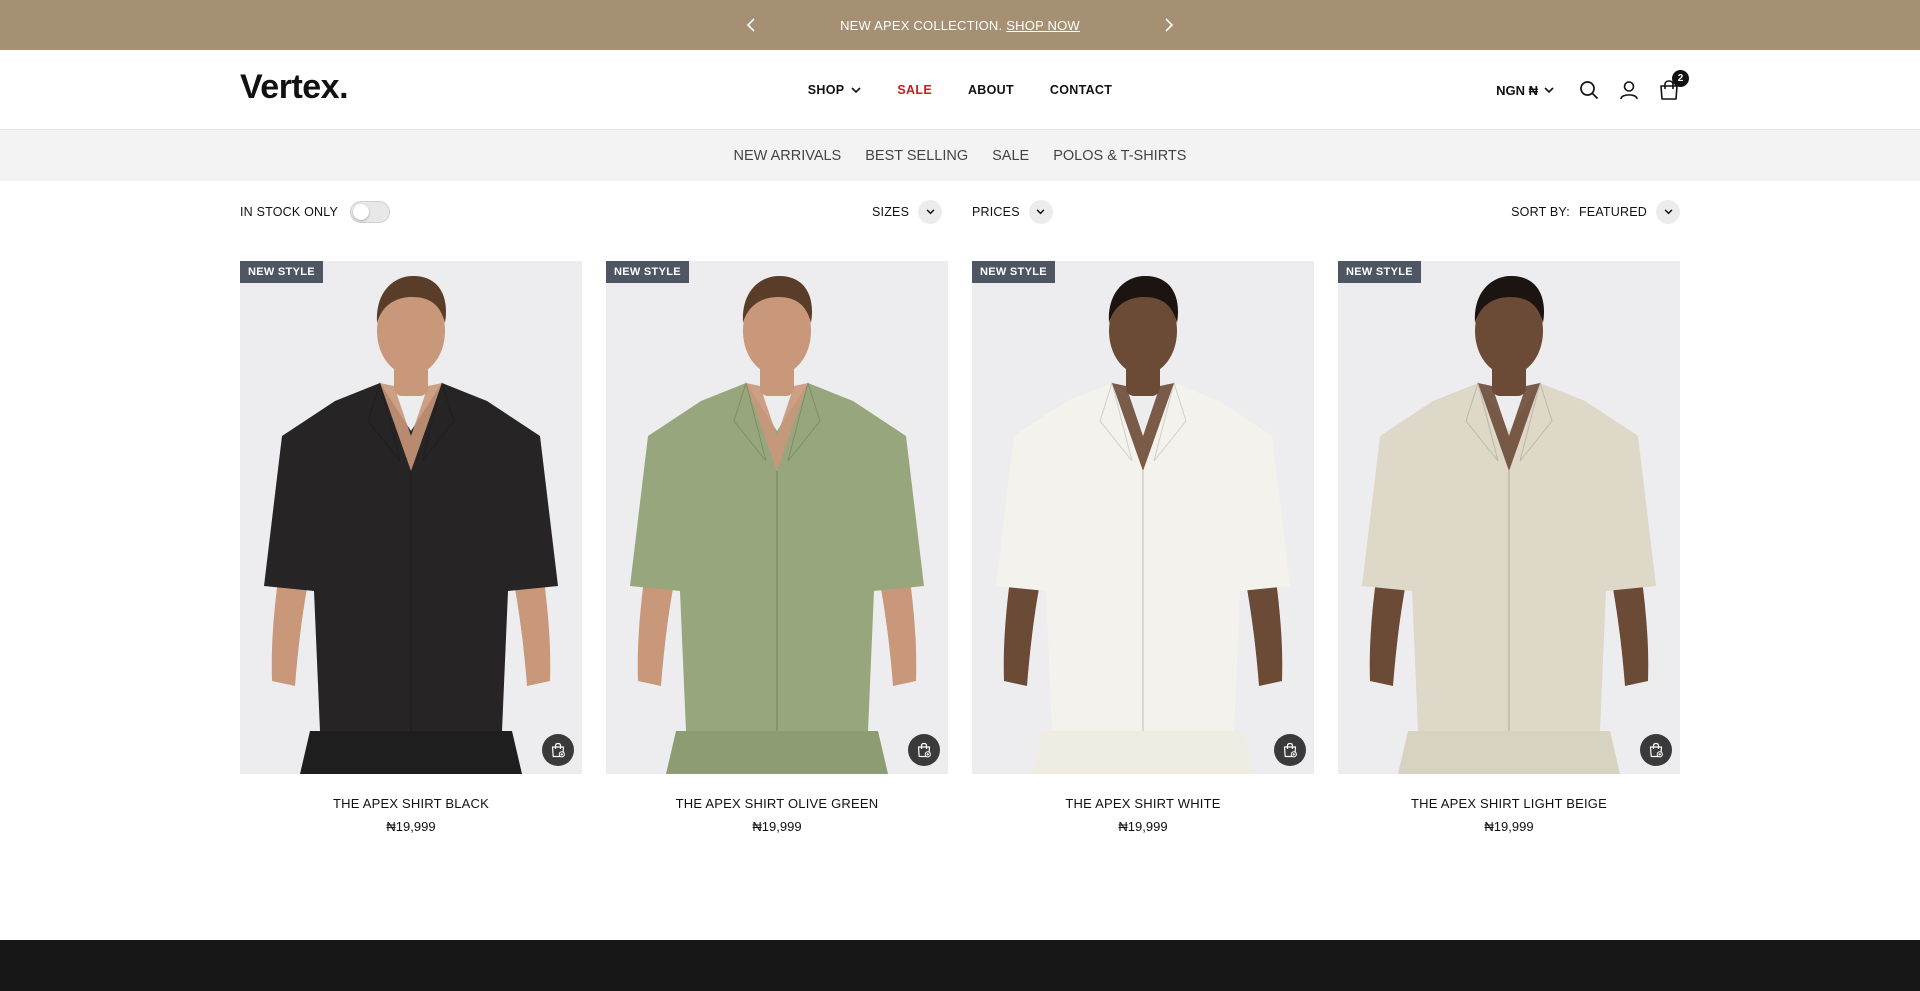 This screenshot has width=1920, height=991. I want to click on cart-button: 2, so click(1673, 85).